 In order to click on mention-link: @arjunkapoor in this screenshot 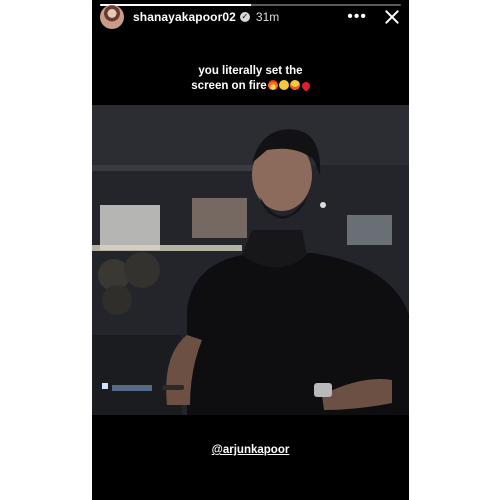, I will do `click(250, 450)`.